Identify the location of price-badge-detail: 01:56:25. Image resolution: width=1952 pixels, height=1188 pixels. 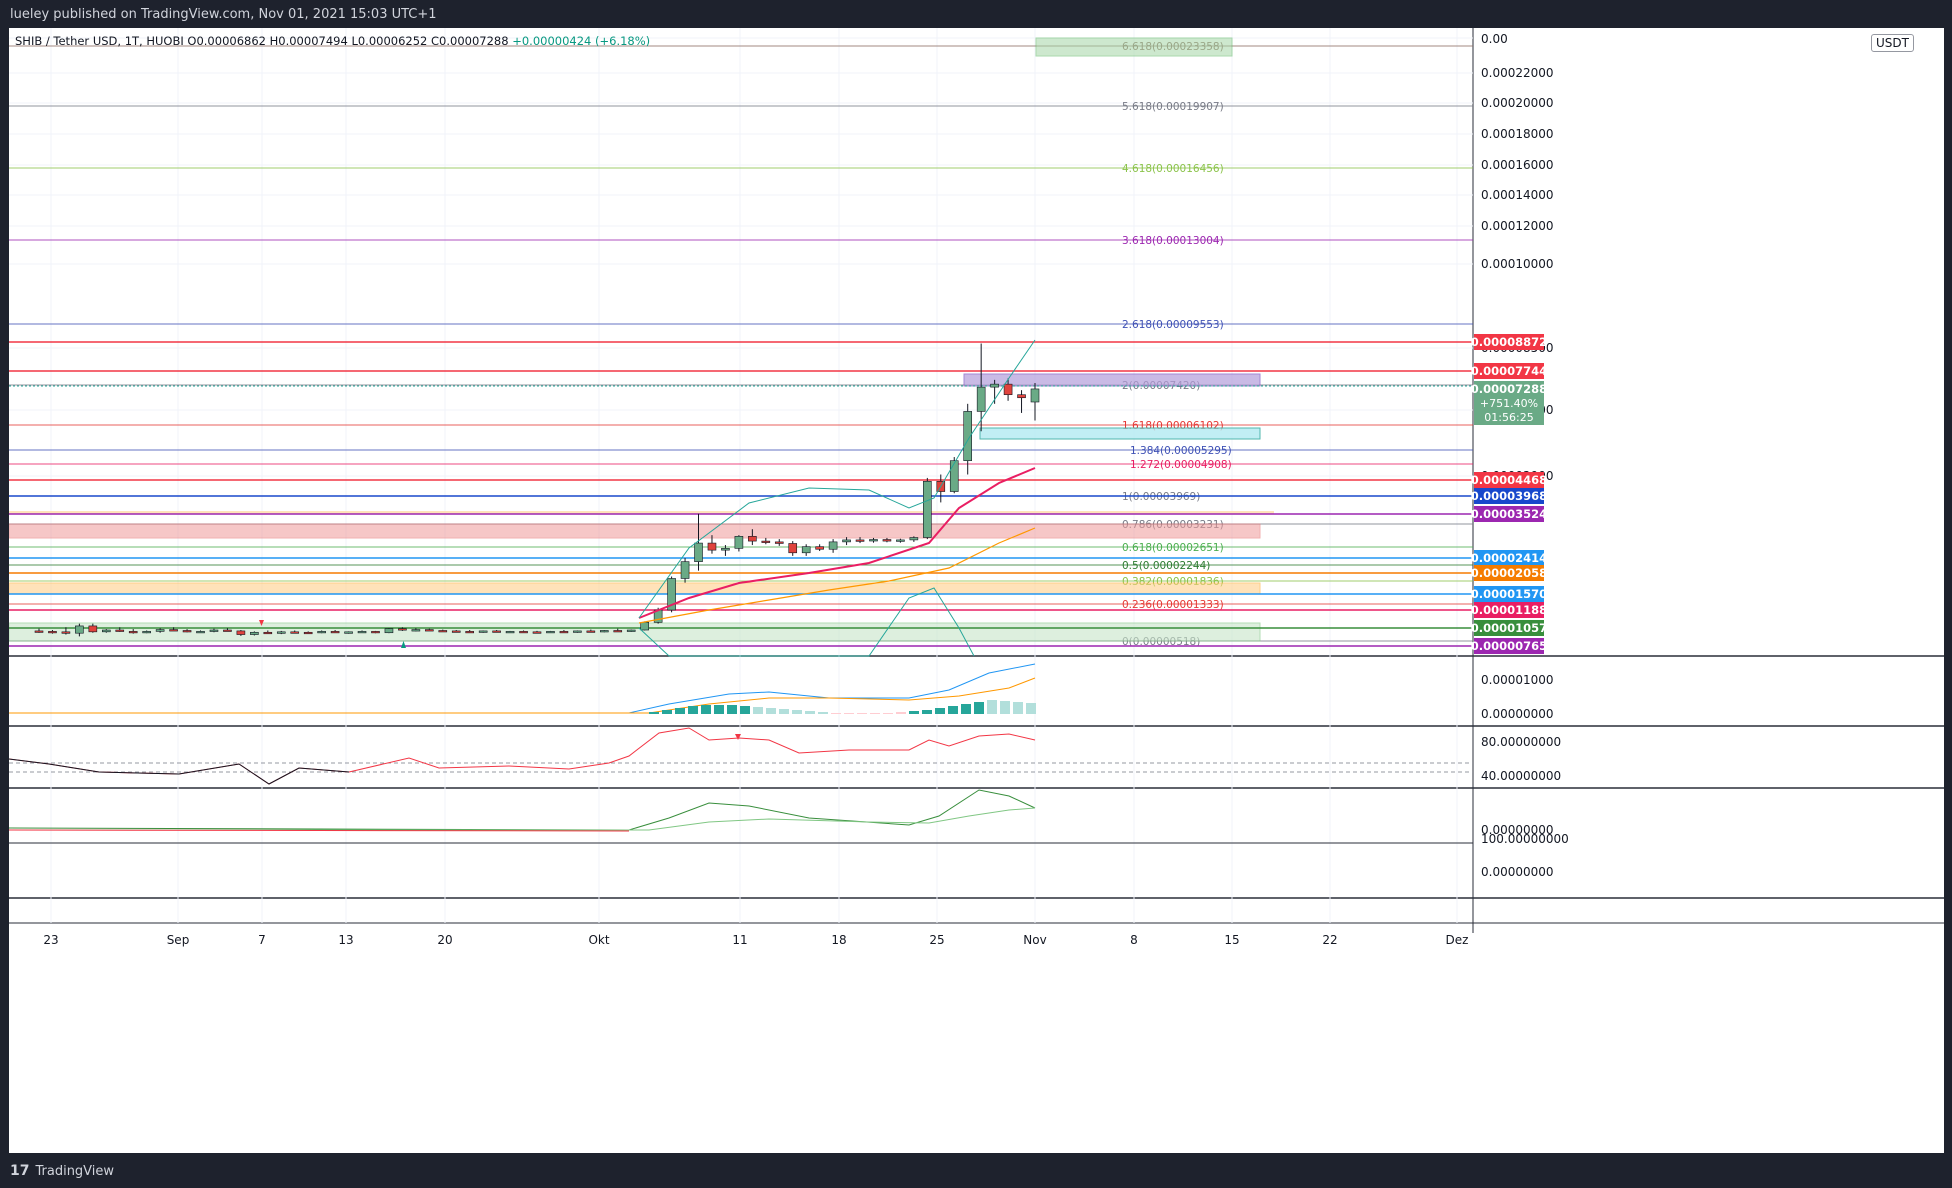
(1508, 417).